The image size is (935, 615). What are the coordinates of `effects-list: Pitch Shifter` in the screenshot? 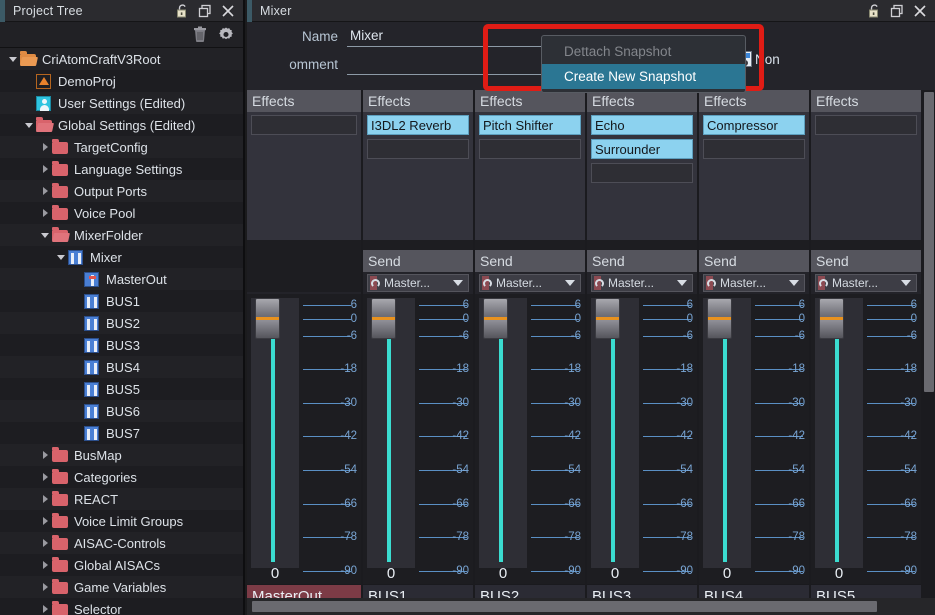 It's located at (530, 176).